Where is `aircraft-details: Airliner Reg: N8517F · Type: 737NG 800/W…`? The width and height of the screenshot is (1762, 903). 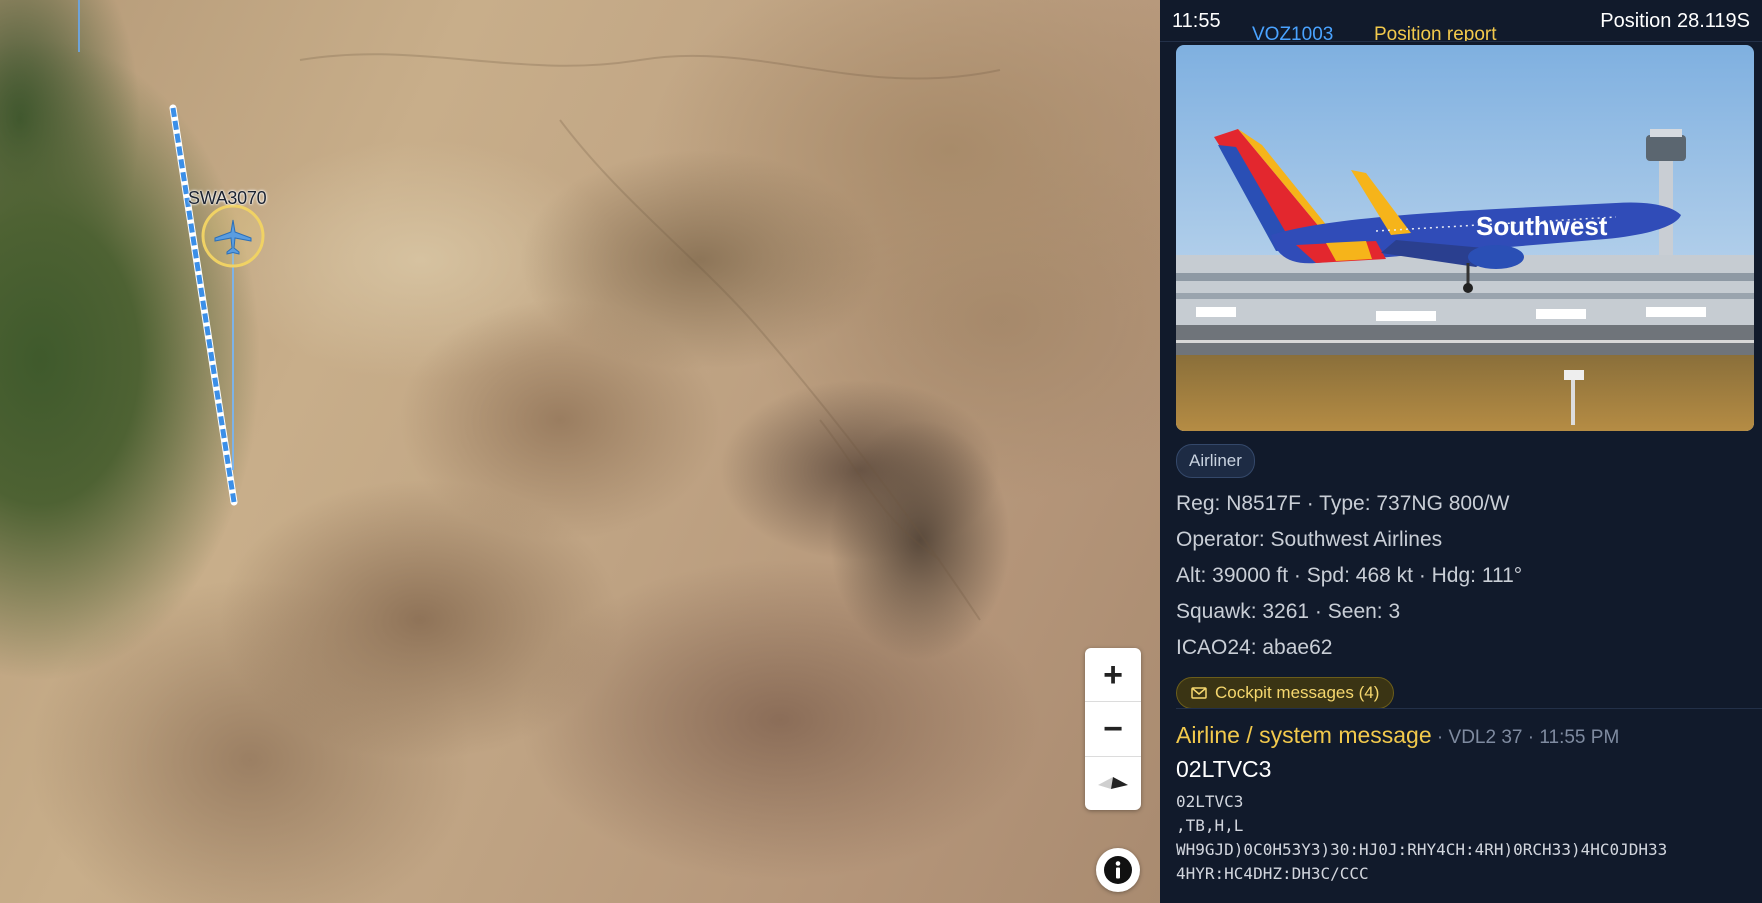 aircraft-details: Airliner Reg: N8517F · Type: 737NG 800/W… is located at coordinates (1465, 552).